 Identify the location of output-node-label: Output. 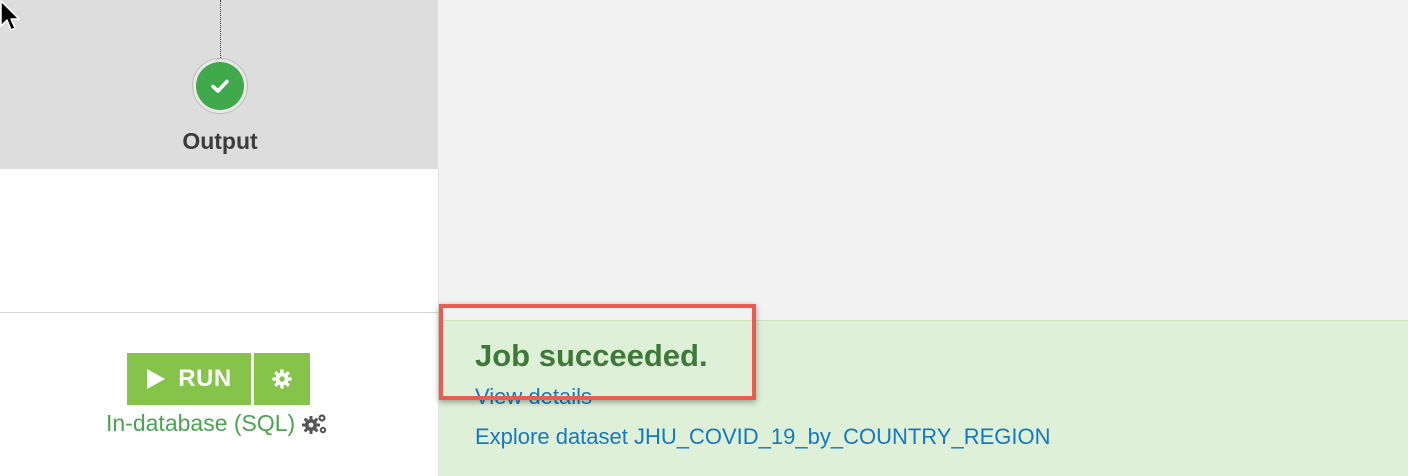
(220, 141).